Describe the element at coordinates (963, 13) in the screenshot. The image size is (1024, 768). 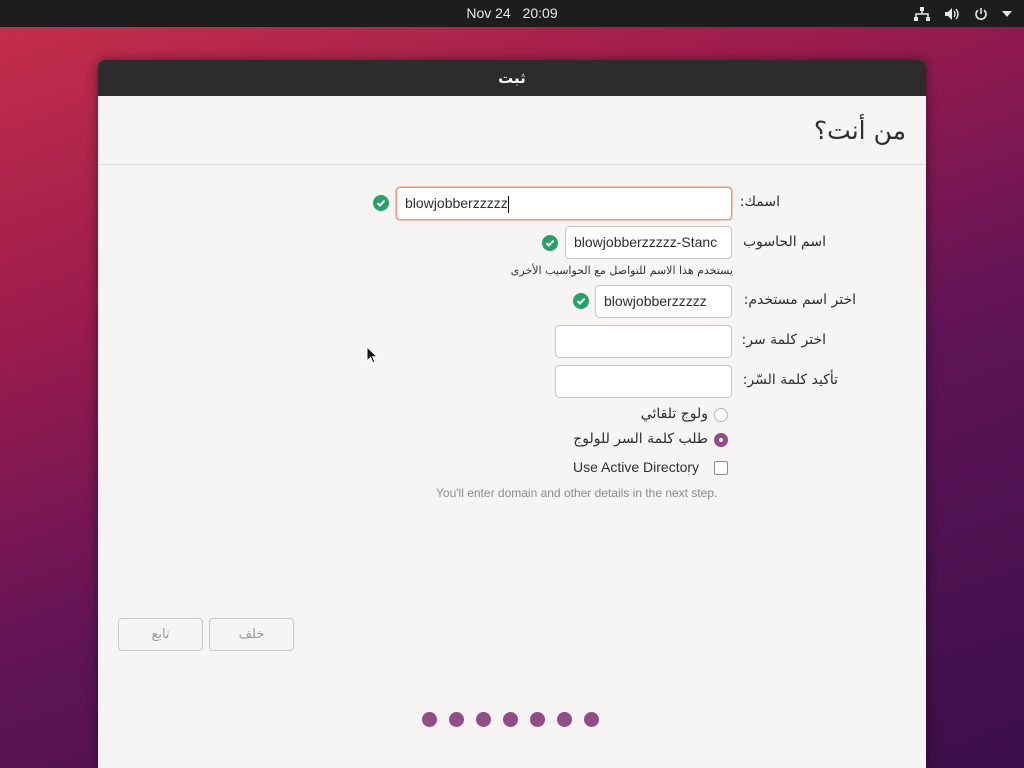
I see `system-tray` at that location.